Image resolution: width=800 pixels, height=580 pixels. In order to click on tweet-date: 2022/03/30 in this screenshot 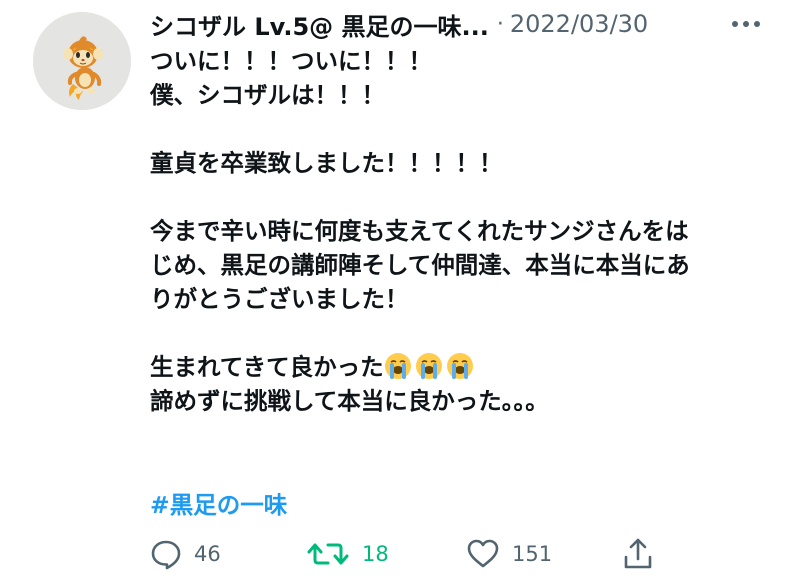, I will do `click(579, 24)`.